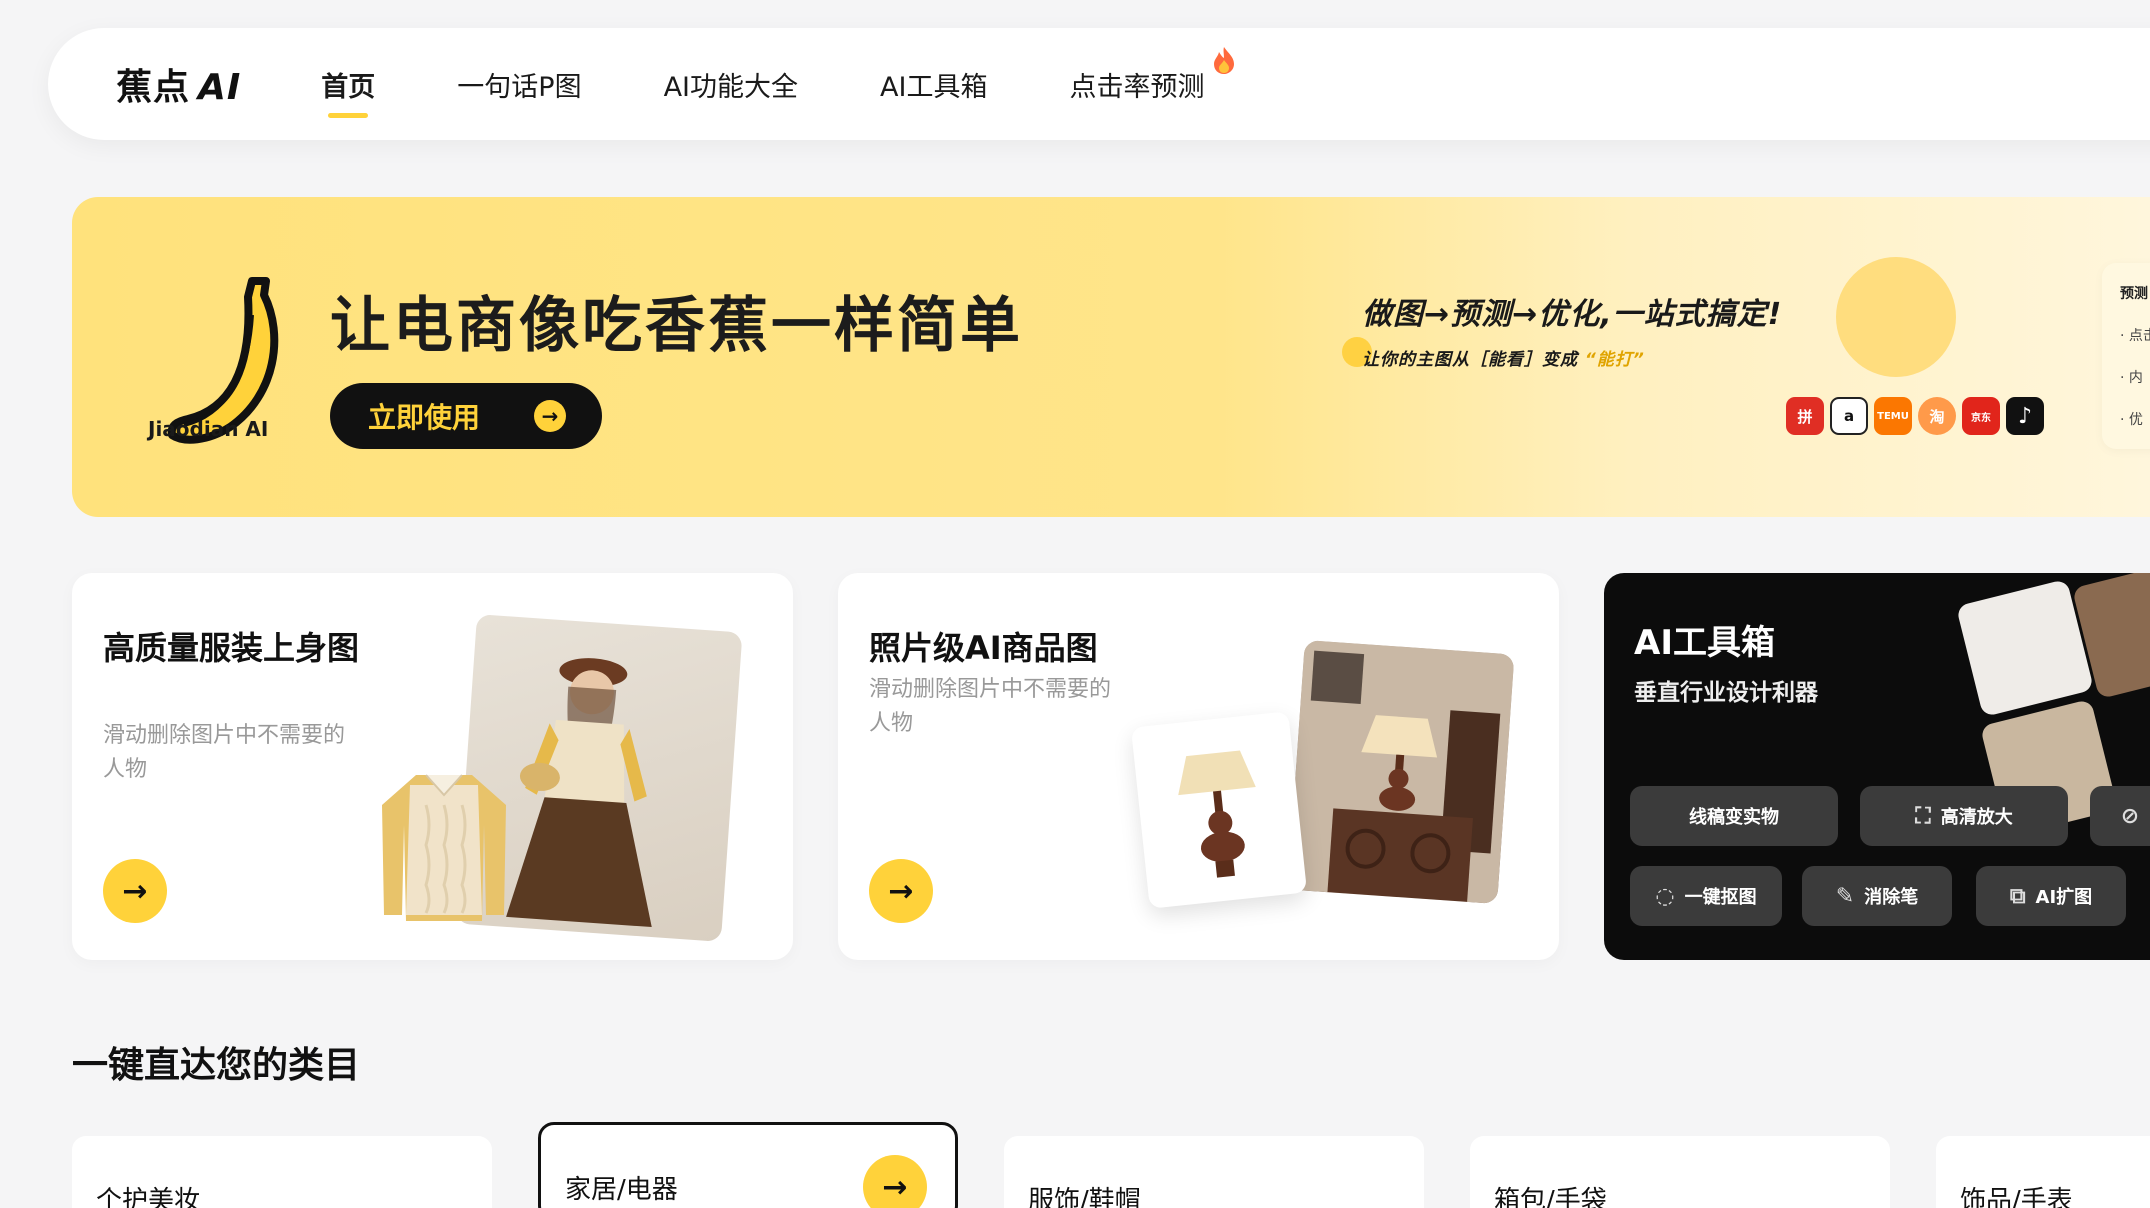  I want to click on category-section-title: 一键直达您的类目, so click(216, 1065).